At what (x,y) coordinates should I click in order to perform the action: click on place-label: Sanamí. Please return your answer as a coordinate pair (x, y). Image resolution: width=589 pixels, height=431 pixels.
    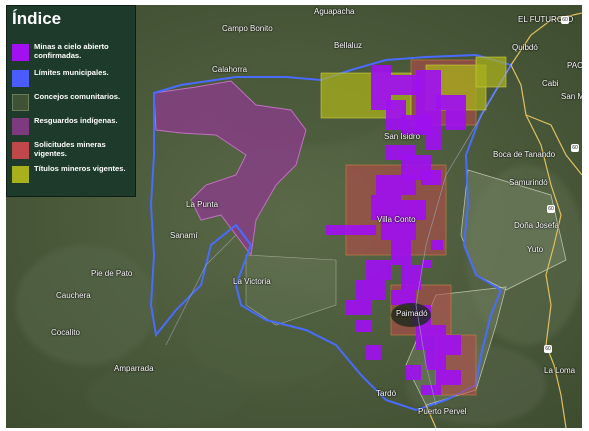
    Looking at the image, I should click on (184, 235).